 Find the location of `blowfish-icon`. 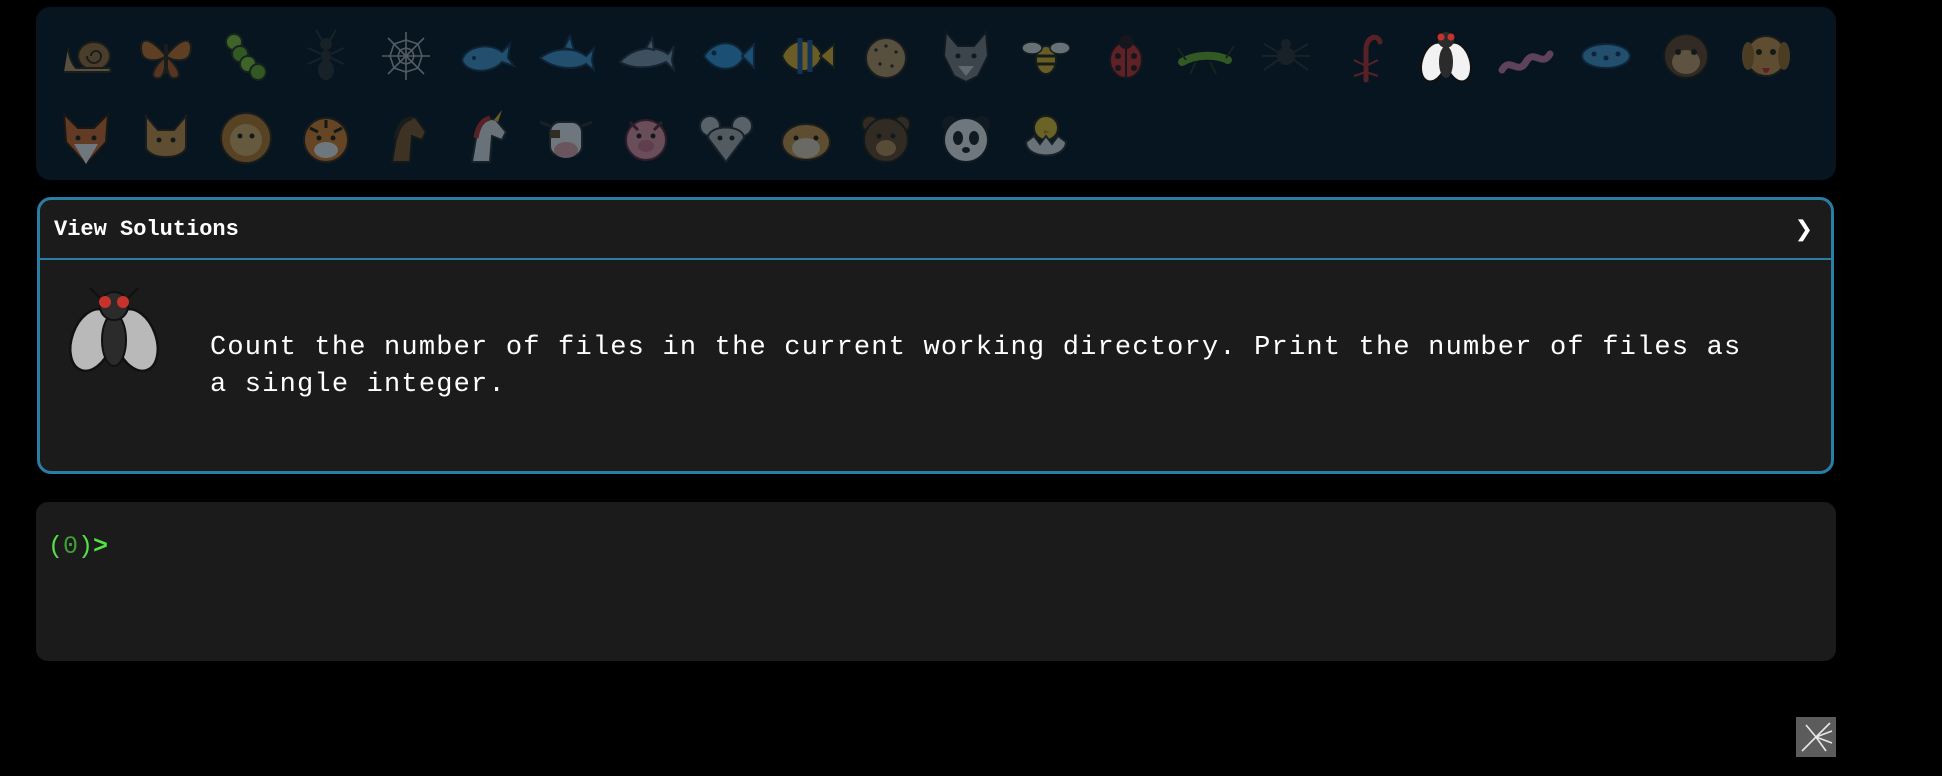

blowfish-icon is located at coordinates (886, 58).